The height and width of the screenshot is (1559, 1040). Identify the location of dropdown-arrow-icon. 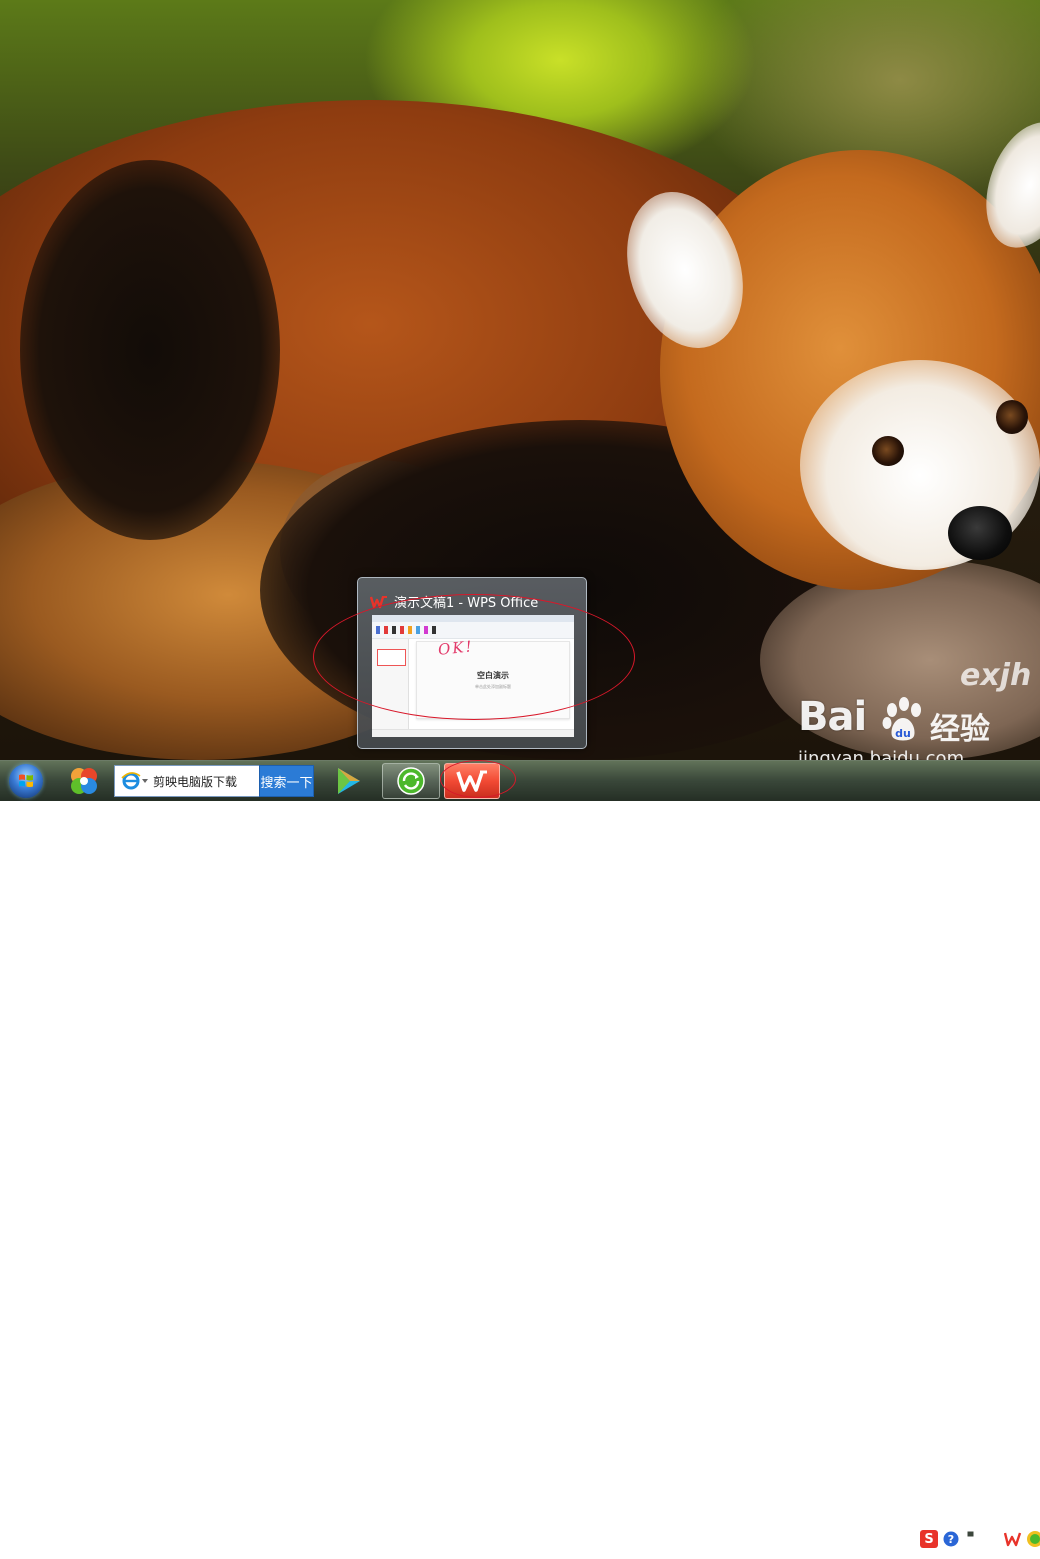
(145, 781).